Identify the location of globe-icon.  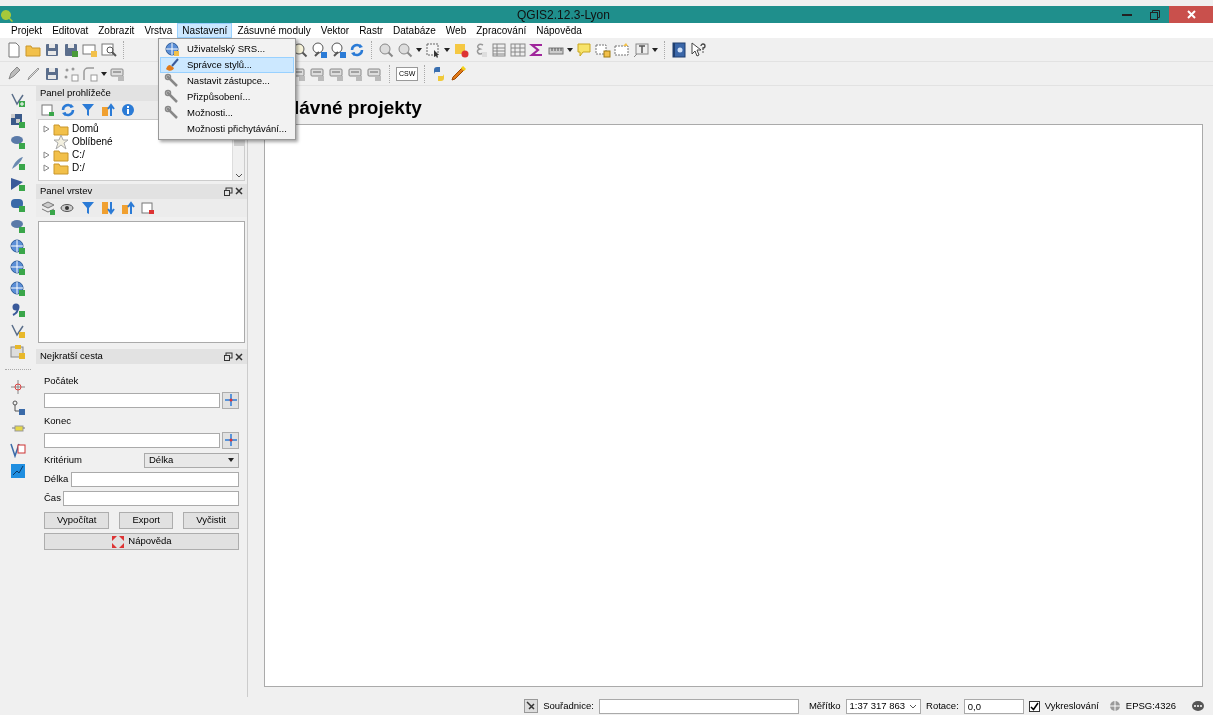
(1114, 706).